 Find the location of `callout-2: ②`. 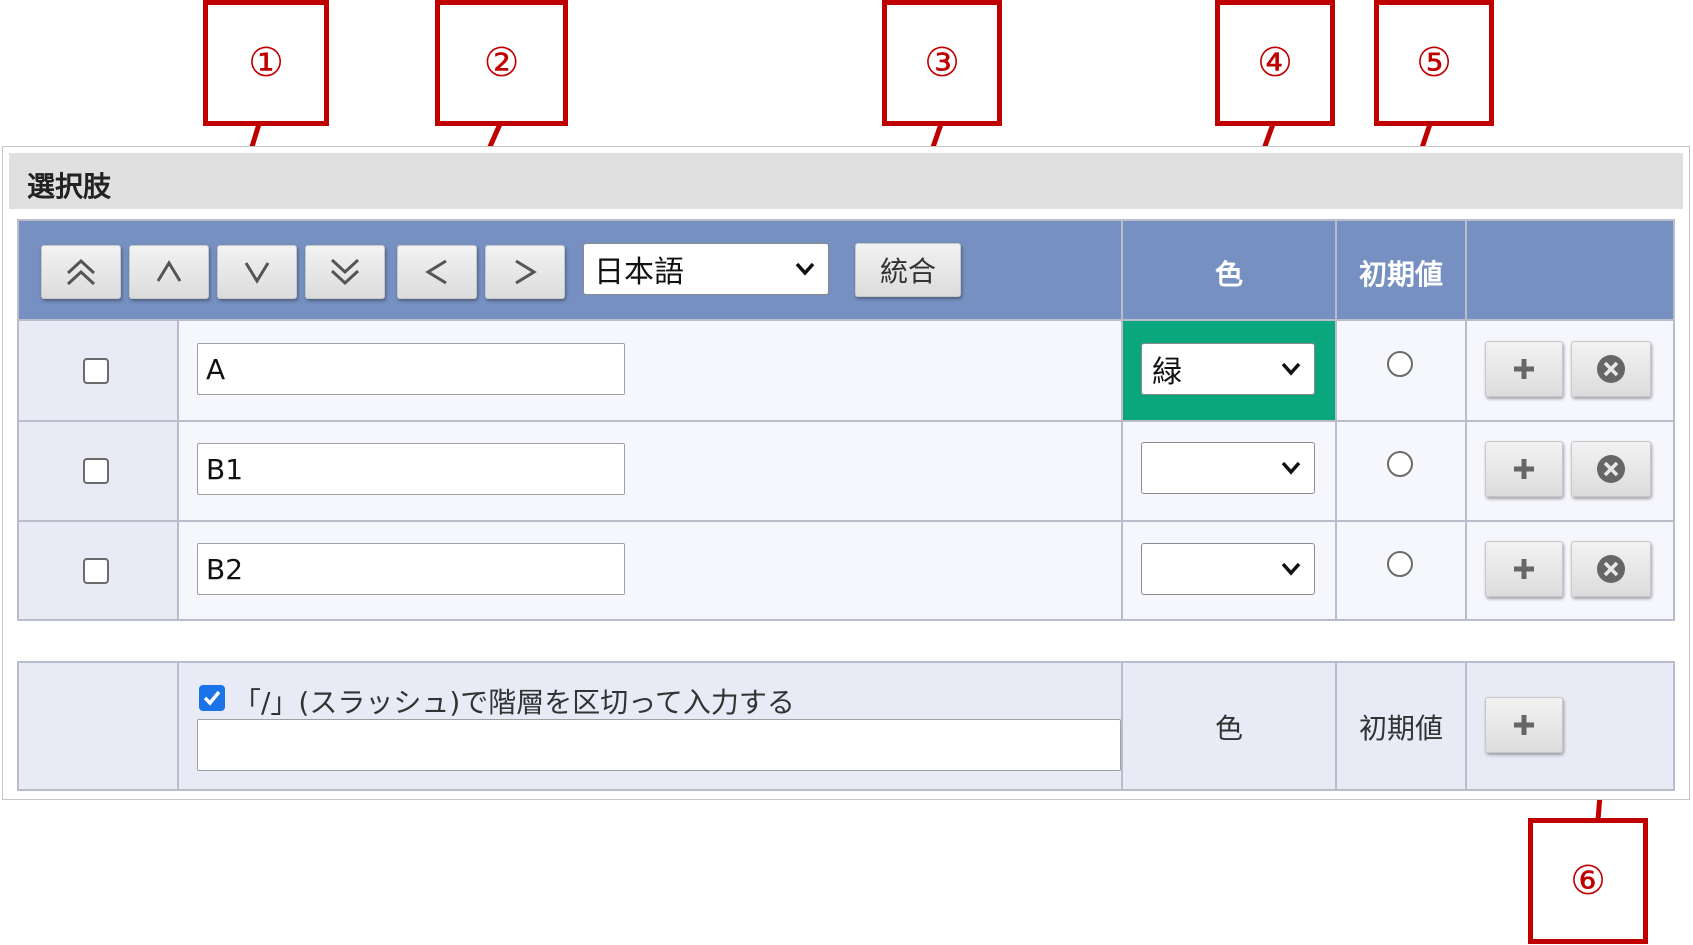

callout-2: ② is located at coordinates (501, 63).